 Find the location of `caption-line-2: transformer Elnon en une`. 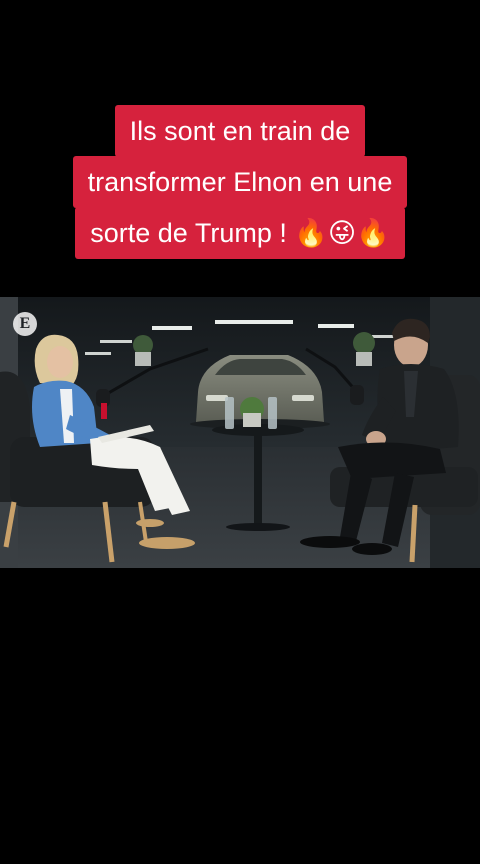

caption-line-2: transformer Elnon en une is located at coordinates (240, 182).